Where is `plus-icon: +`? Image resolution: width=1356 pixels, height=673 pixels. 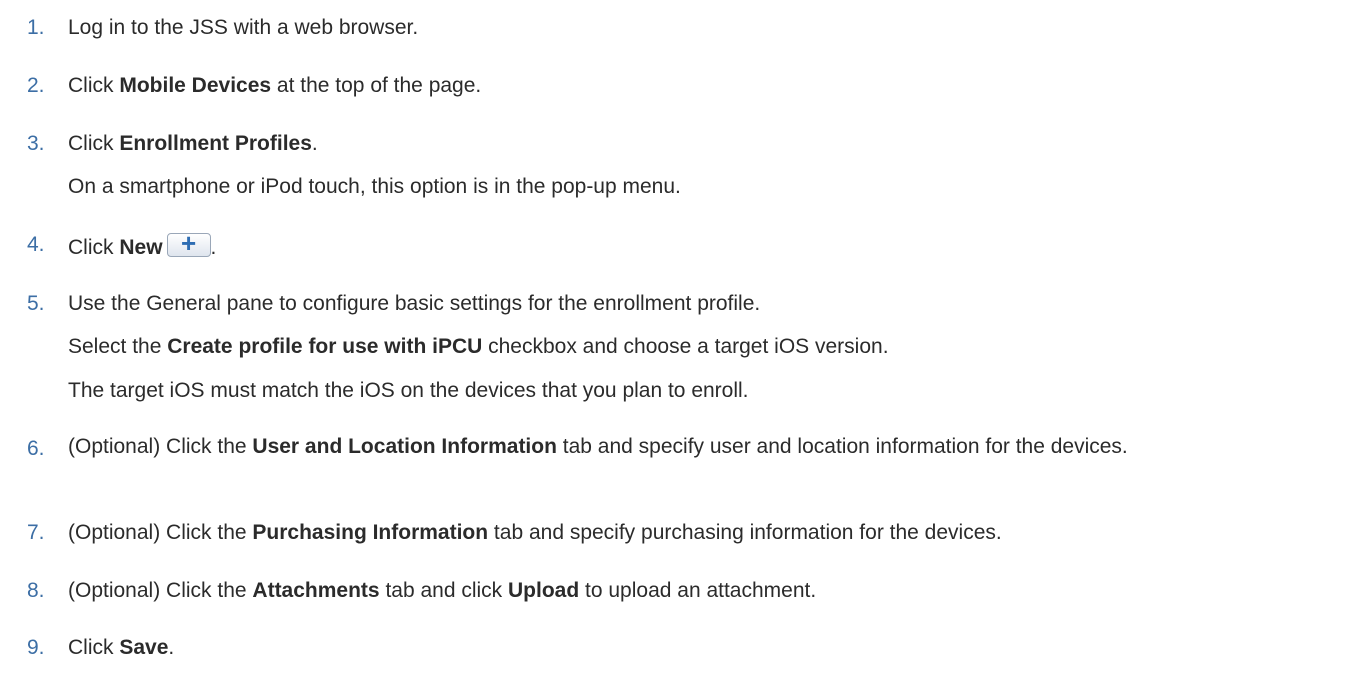 plus-icon: + is located at coordinates (188, 243).